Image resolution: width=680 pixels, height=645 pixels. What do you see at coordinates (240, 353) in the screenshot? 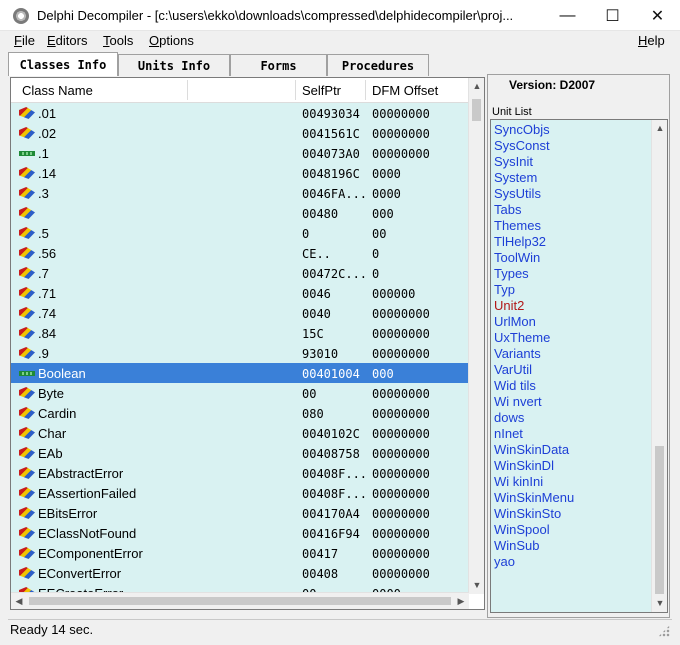
I see `table-row: .9 93010 00000000` at bounding box center [240, 353].